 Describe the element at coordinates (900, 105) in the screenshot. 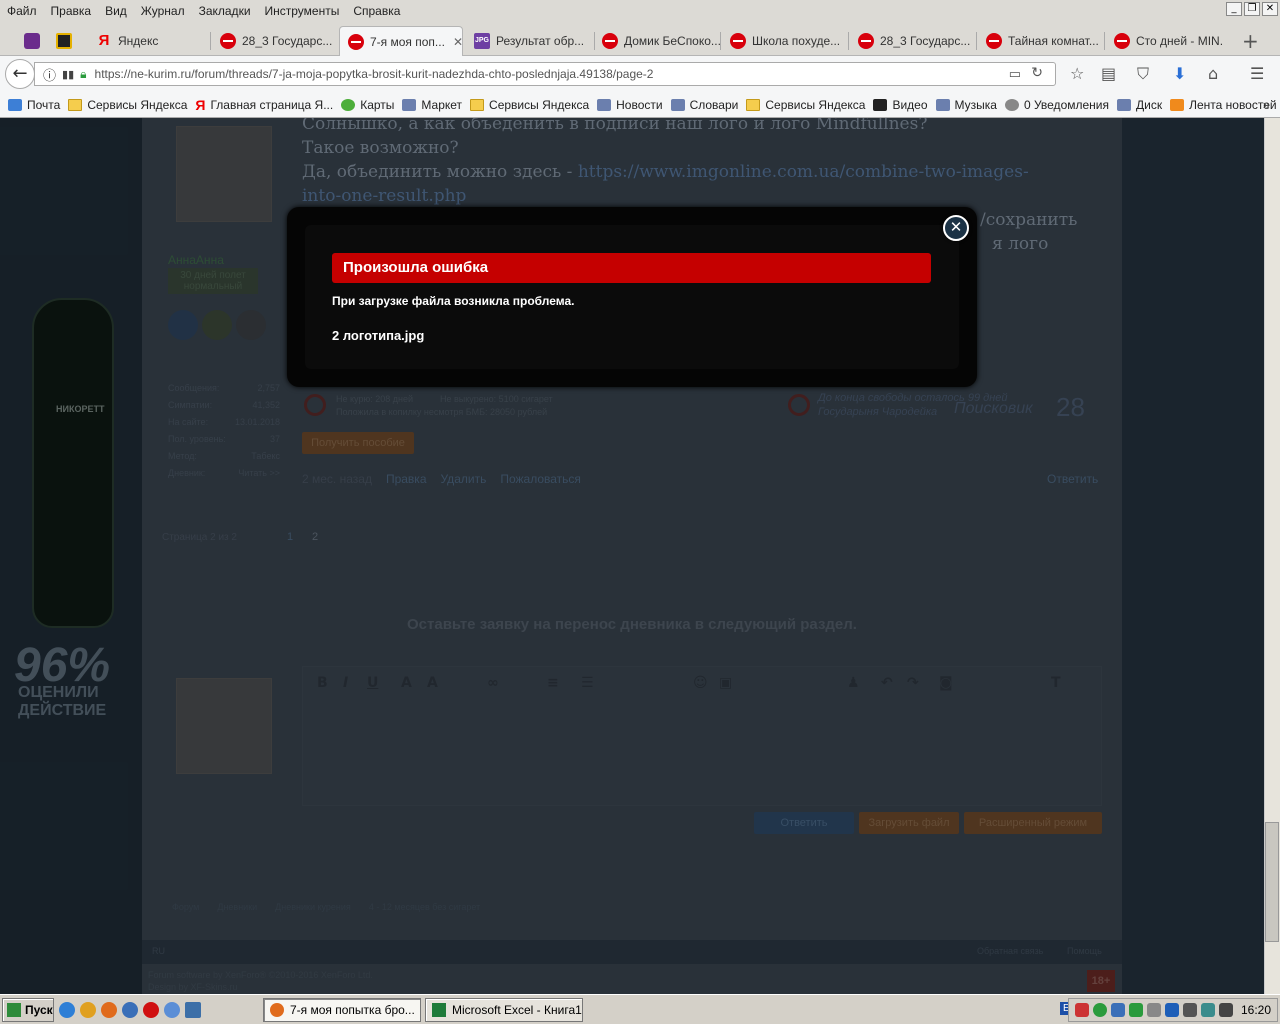

I see `bookmark-video: Видео` at that location.